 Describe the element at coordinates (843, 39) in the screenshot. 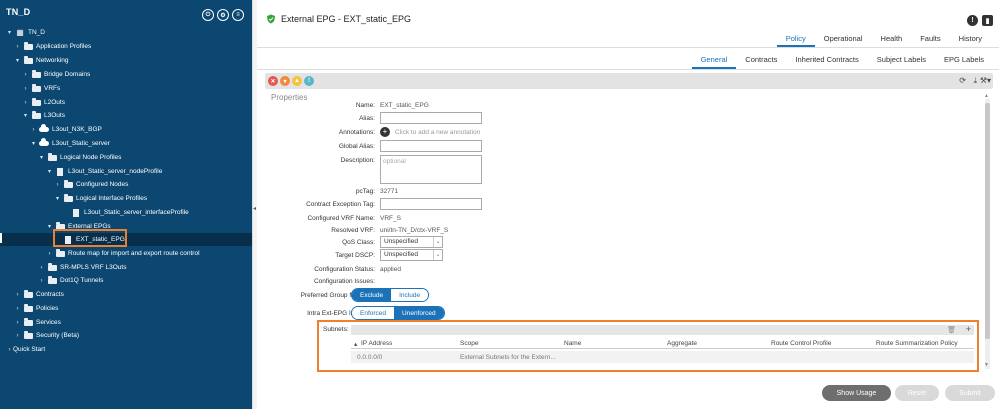

I see `tab-operational: Operational` at that location.